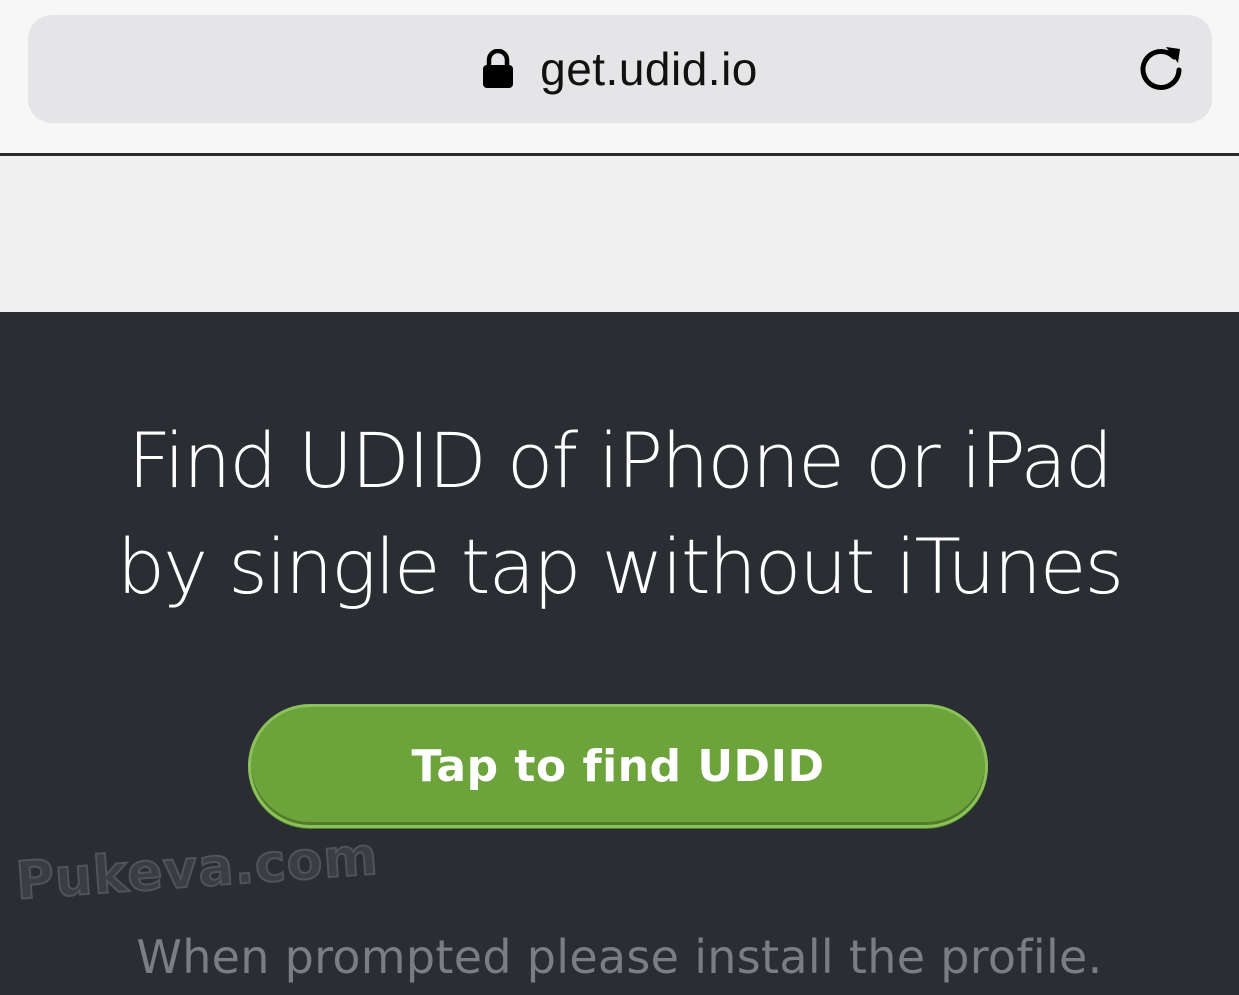 The width and height of the screenshot is (1239, 995). I want to click on watermark: Pukeva.com, so click(197, 869).